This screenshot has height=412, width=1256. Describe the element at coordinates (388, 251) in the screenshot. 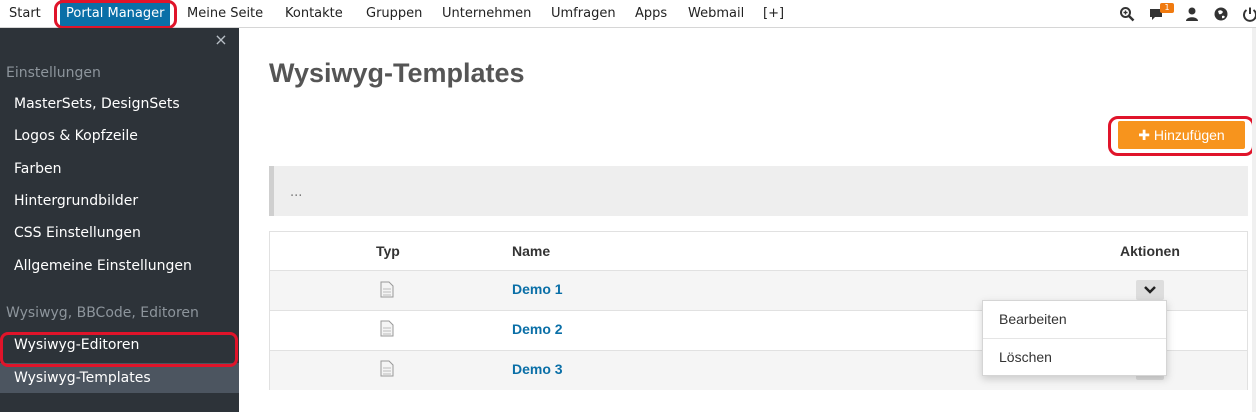

I see `column-header-typ: Typ` at that location.